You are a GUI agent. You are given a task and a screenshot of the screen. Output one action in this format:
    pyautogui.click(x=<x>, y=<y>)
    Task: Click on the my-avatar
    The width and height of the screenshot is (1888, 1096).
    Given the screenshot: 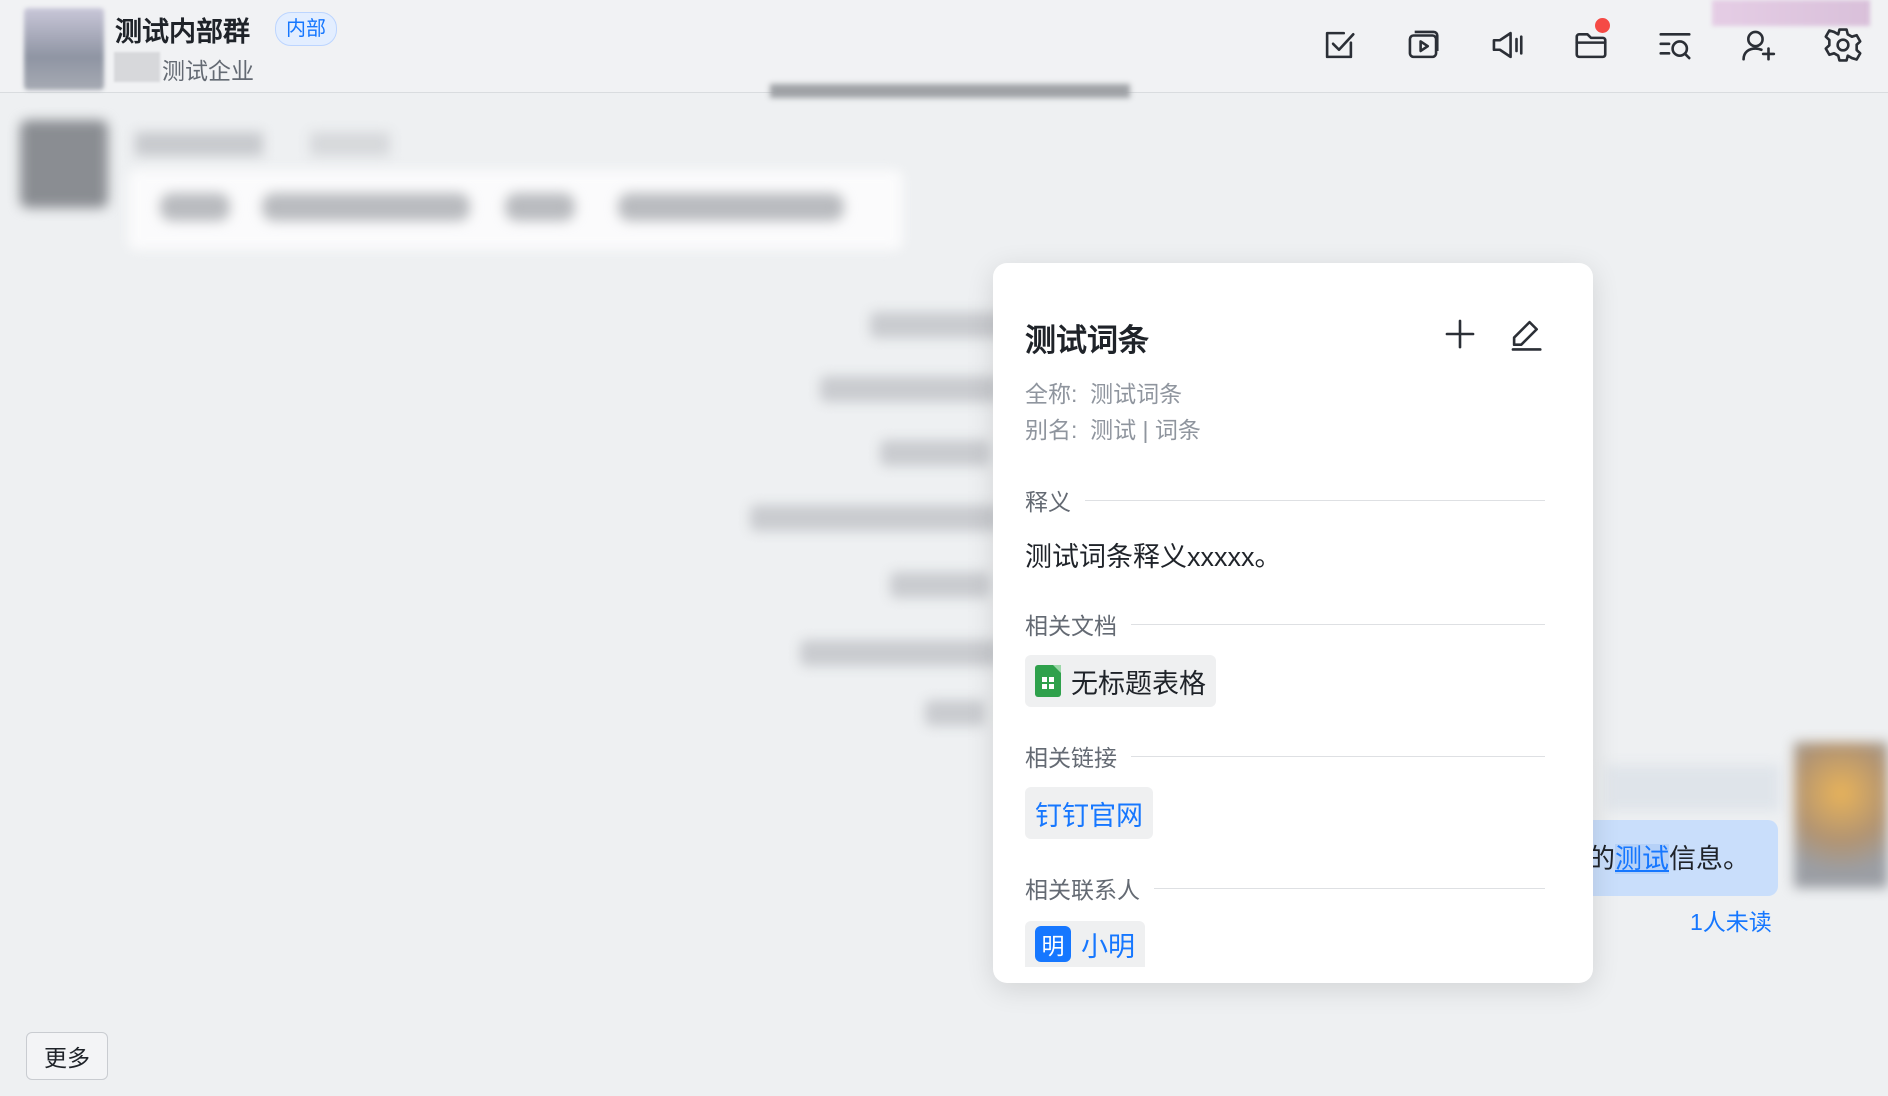 What is the action you would take?
    pyautogui.click(x=1841, y=815)
    